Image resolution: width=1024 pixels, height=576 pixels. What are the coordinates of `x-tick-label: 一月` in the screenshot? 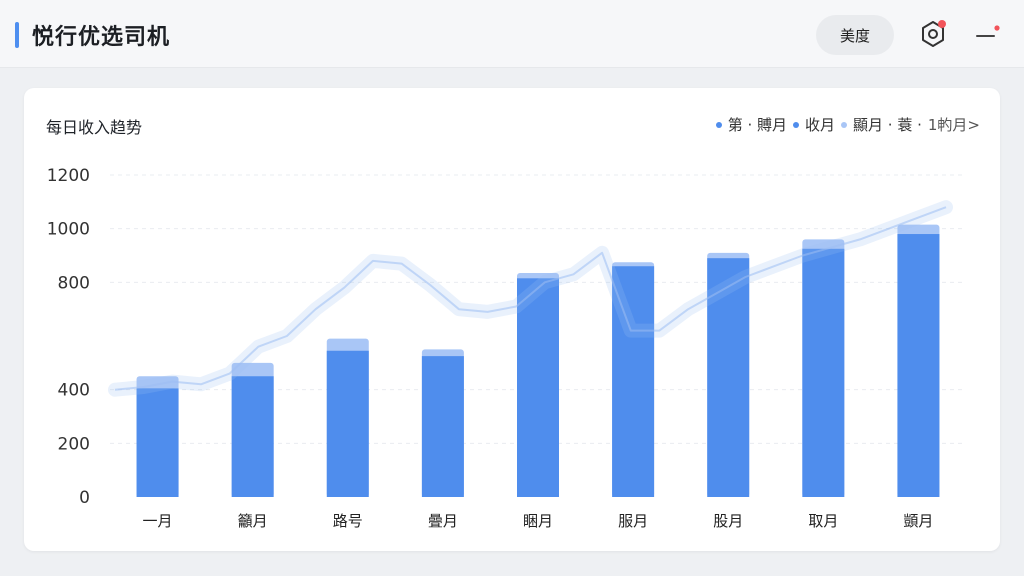 It's located at (158, 521).